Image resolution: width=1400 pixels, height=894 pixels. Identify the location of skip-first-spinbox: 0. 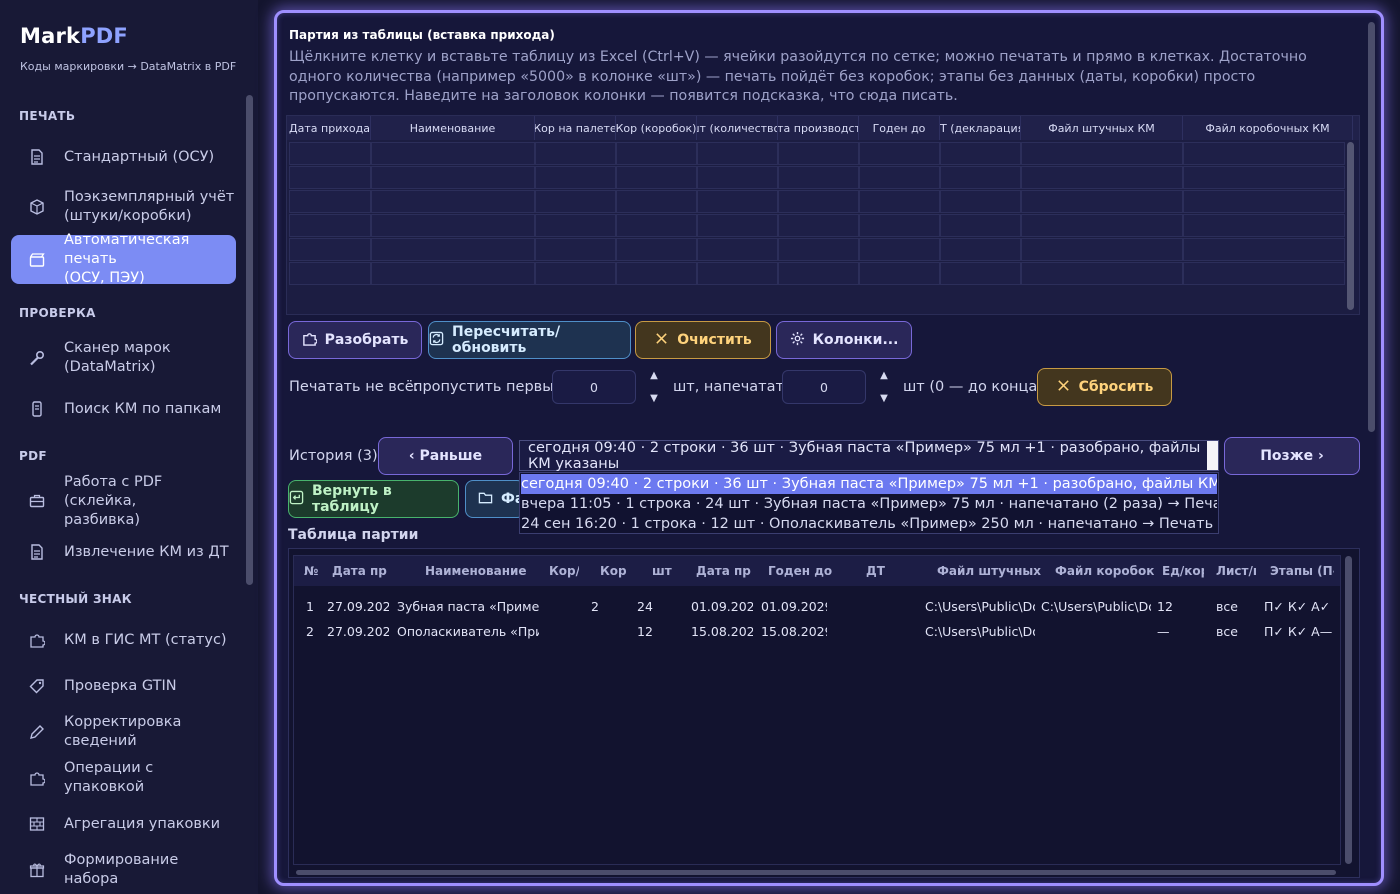
(594, 387).